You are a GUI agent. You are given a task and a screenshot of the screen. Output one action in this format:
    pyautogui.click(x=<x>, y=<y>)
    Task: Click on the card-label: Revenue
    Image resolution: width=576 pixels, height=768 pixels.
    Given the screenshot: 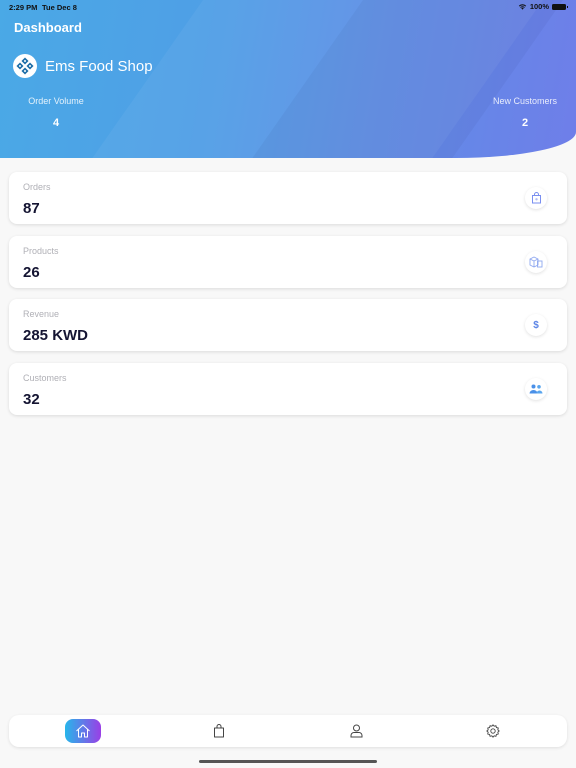 What is the action you would take?
    pyautogui.click(x=41, y=314)
    